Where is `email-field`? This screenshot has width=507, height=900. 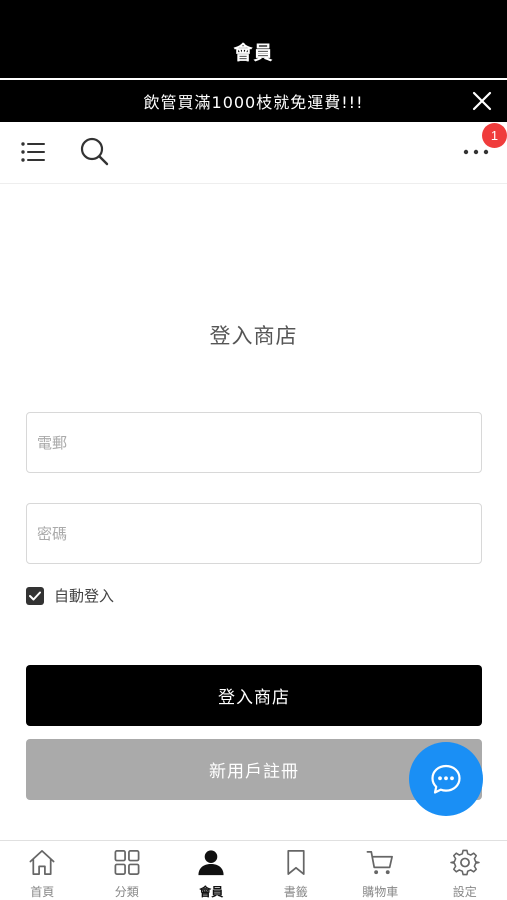 email-field is located at coordinates (254, 442).